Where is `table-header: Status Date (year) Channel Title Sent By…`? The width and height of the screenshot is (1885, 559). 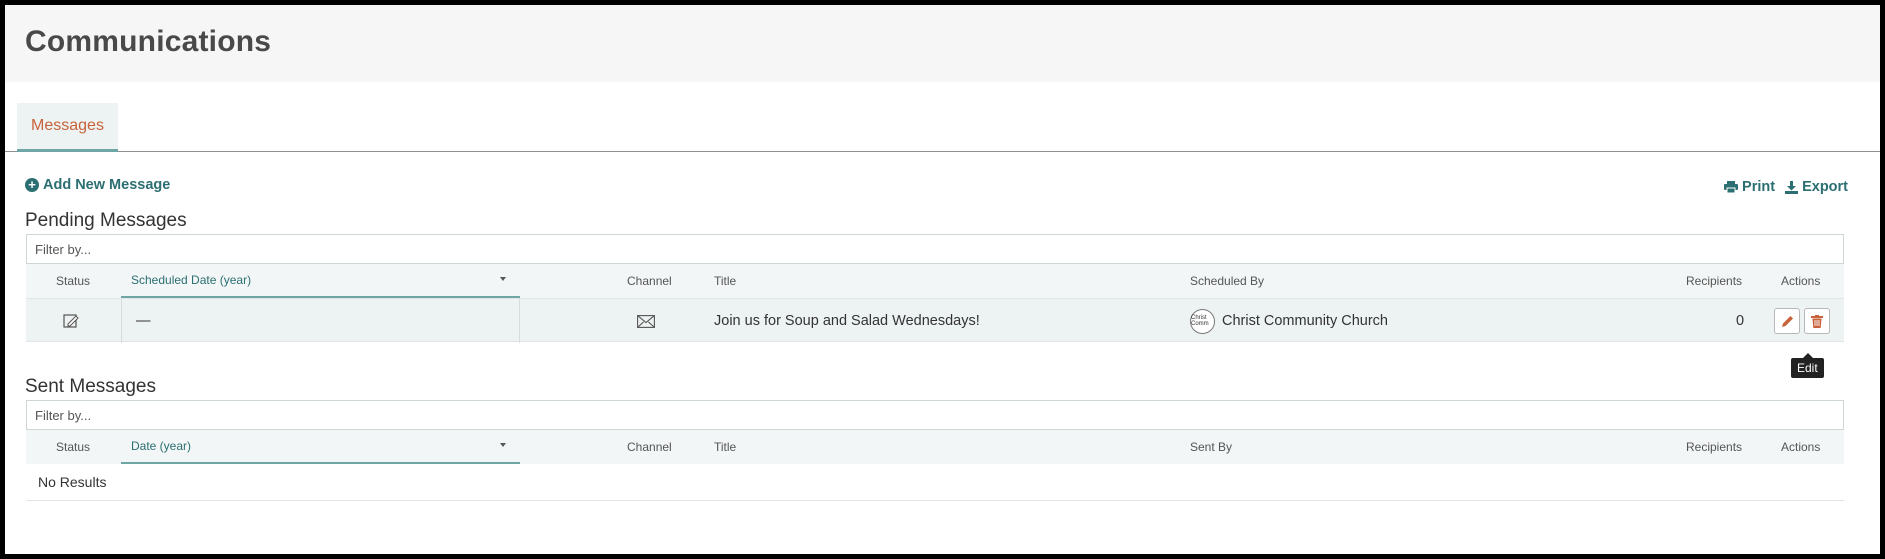 table-header: Status Date (year) Channel Title Sent By… is located at coordinates (935, 447).